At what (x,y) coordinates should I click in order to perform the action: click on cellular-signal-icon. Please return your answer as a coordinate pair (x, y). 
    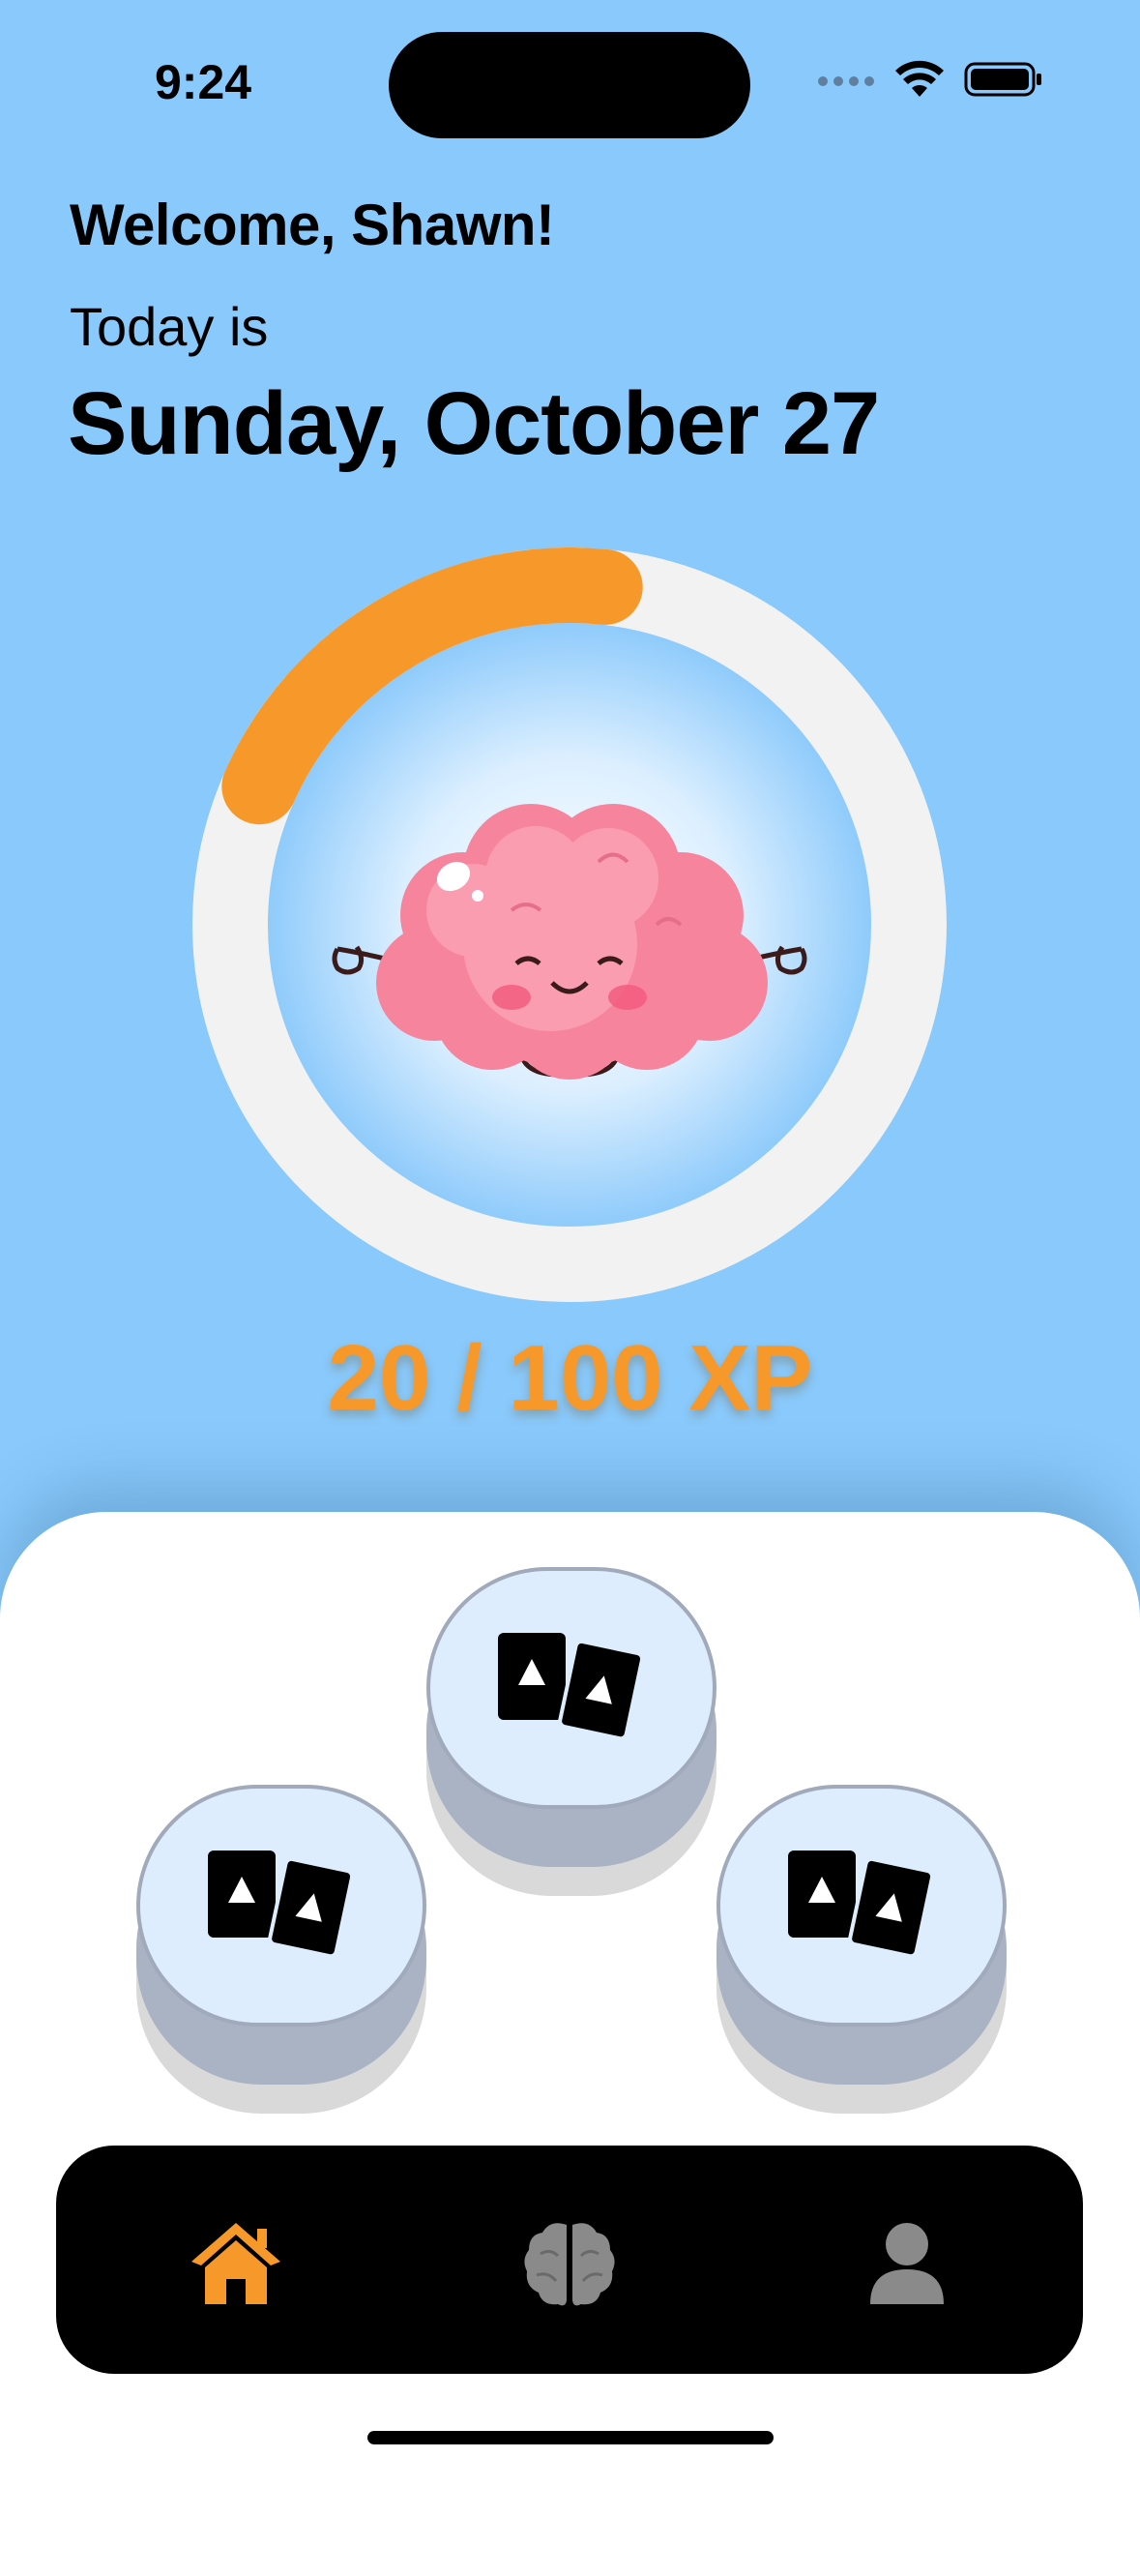
    Looking at the image, I should click on (846, 81).